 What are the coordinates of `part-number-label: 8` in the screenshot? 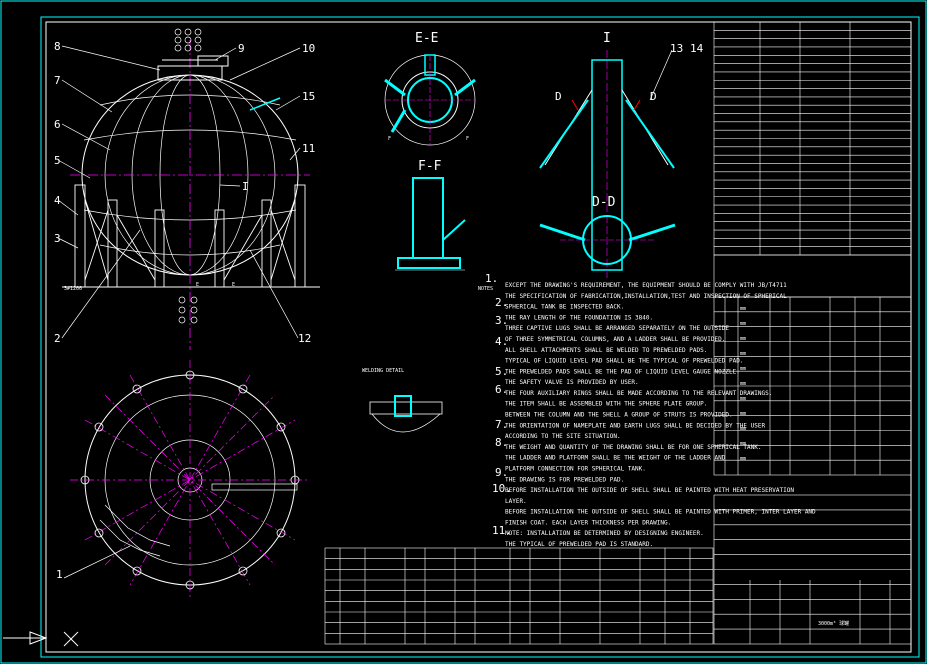 It's located at (57, 46).